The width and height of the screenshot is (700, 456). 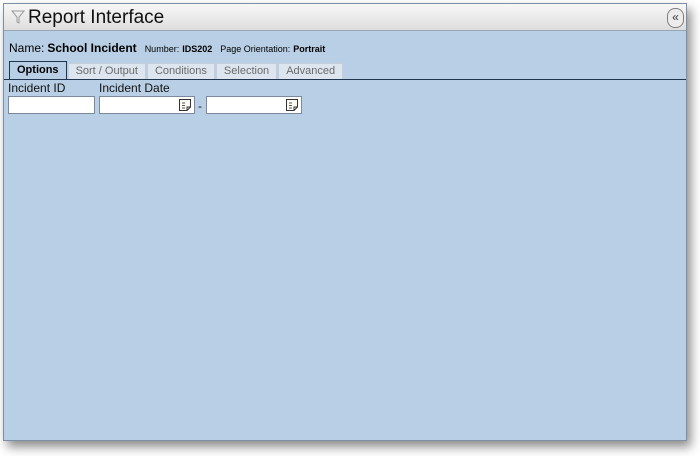 What do you see at coordinates (311, 71) in the screenshot?
I see `tab-advanced: Advanced` at bounding box center [311, 71].